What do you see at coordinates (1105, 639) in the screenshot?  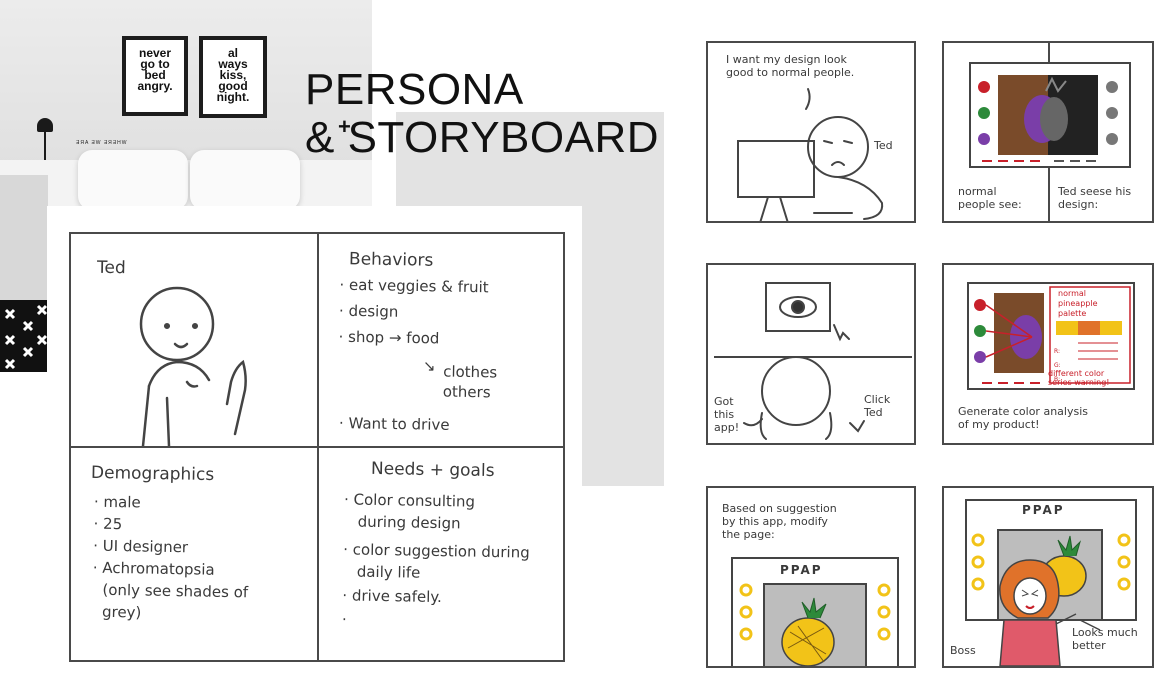 I see `panel-6-right-caption: Looks much better` at bounding box center [1105, 639].